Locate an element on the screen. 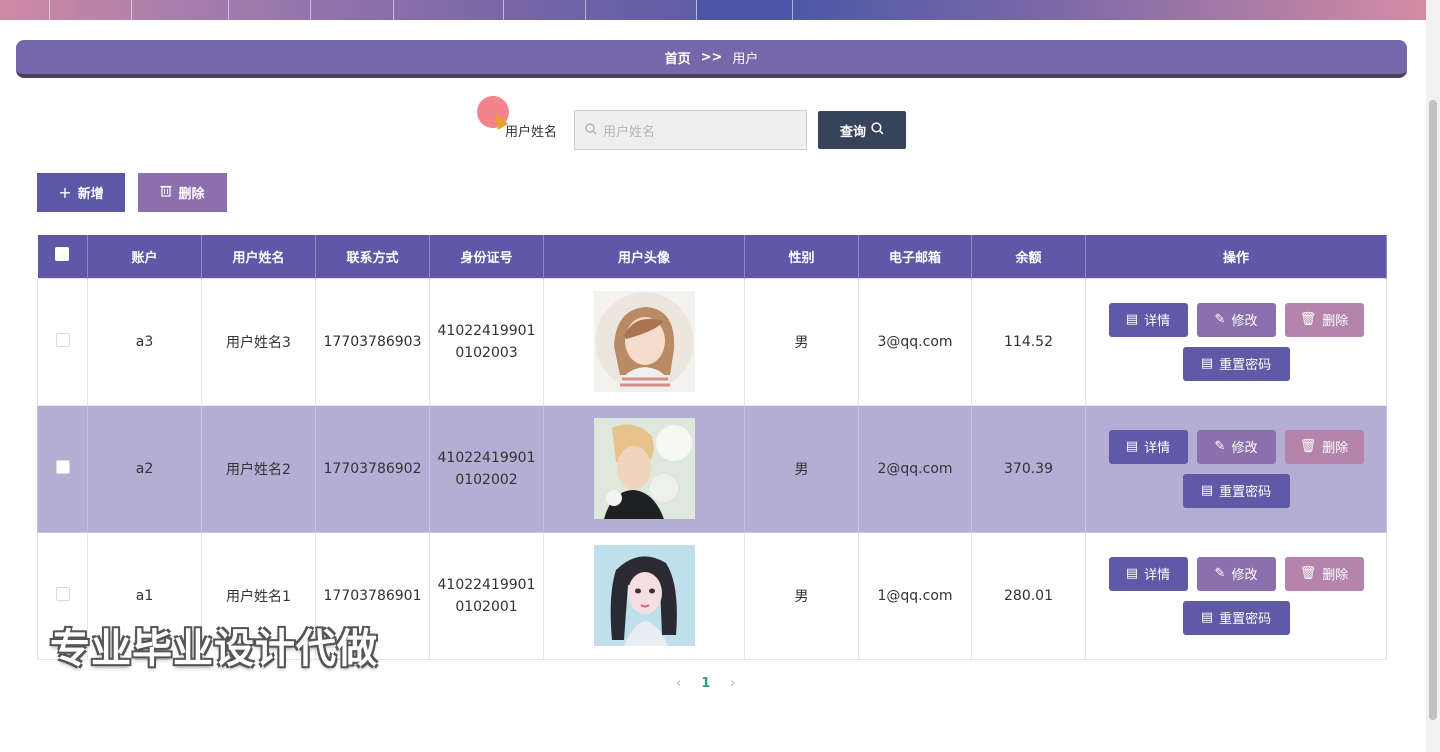 The image size is (1440, 752). idcard-line: 0102001 is located at coordinates (486, 606).